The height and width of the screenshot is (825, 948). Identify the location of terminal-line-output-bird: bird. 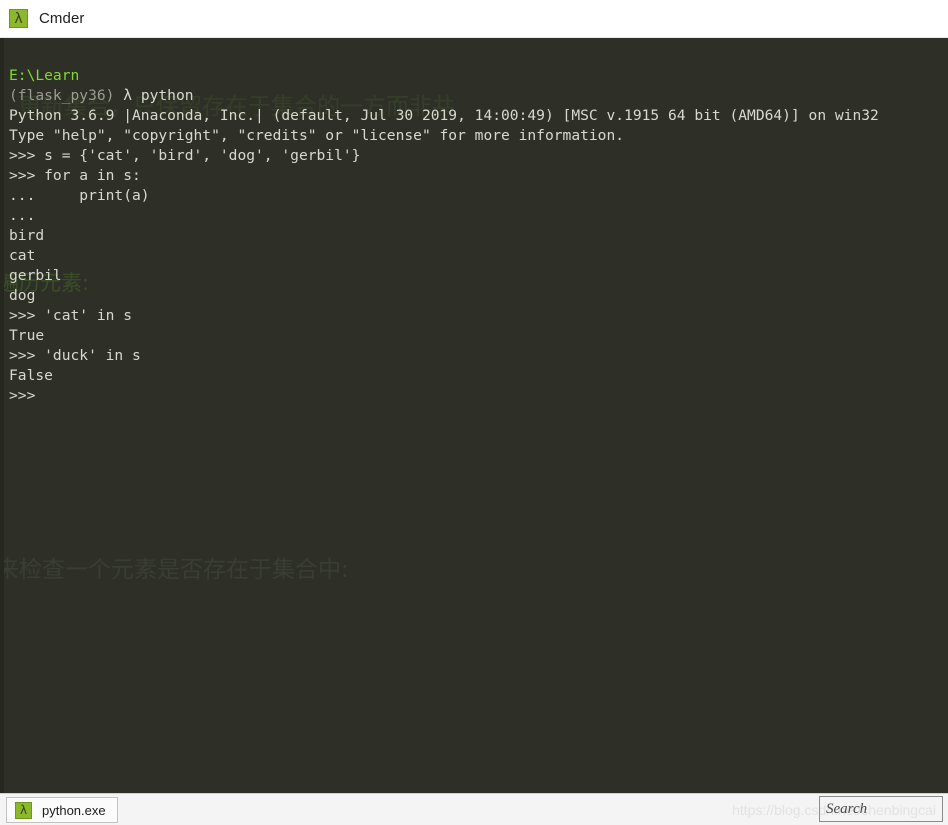
(27, 235).